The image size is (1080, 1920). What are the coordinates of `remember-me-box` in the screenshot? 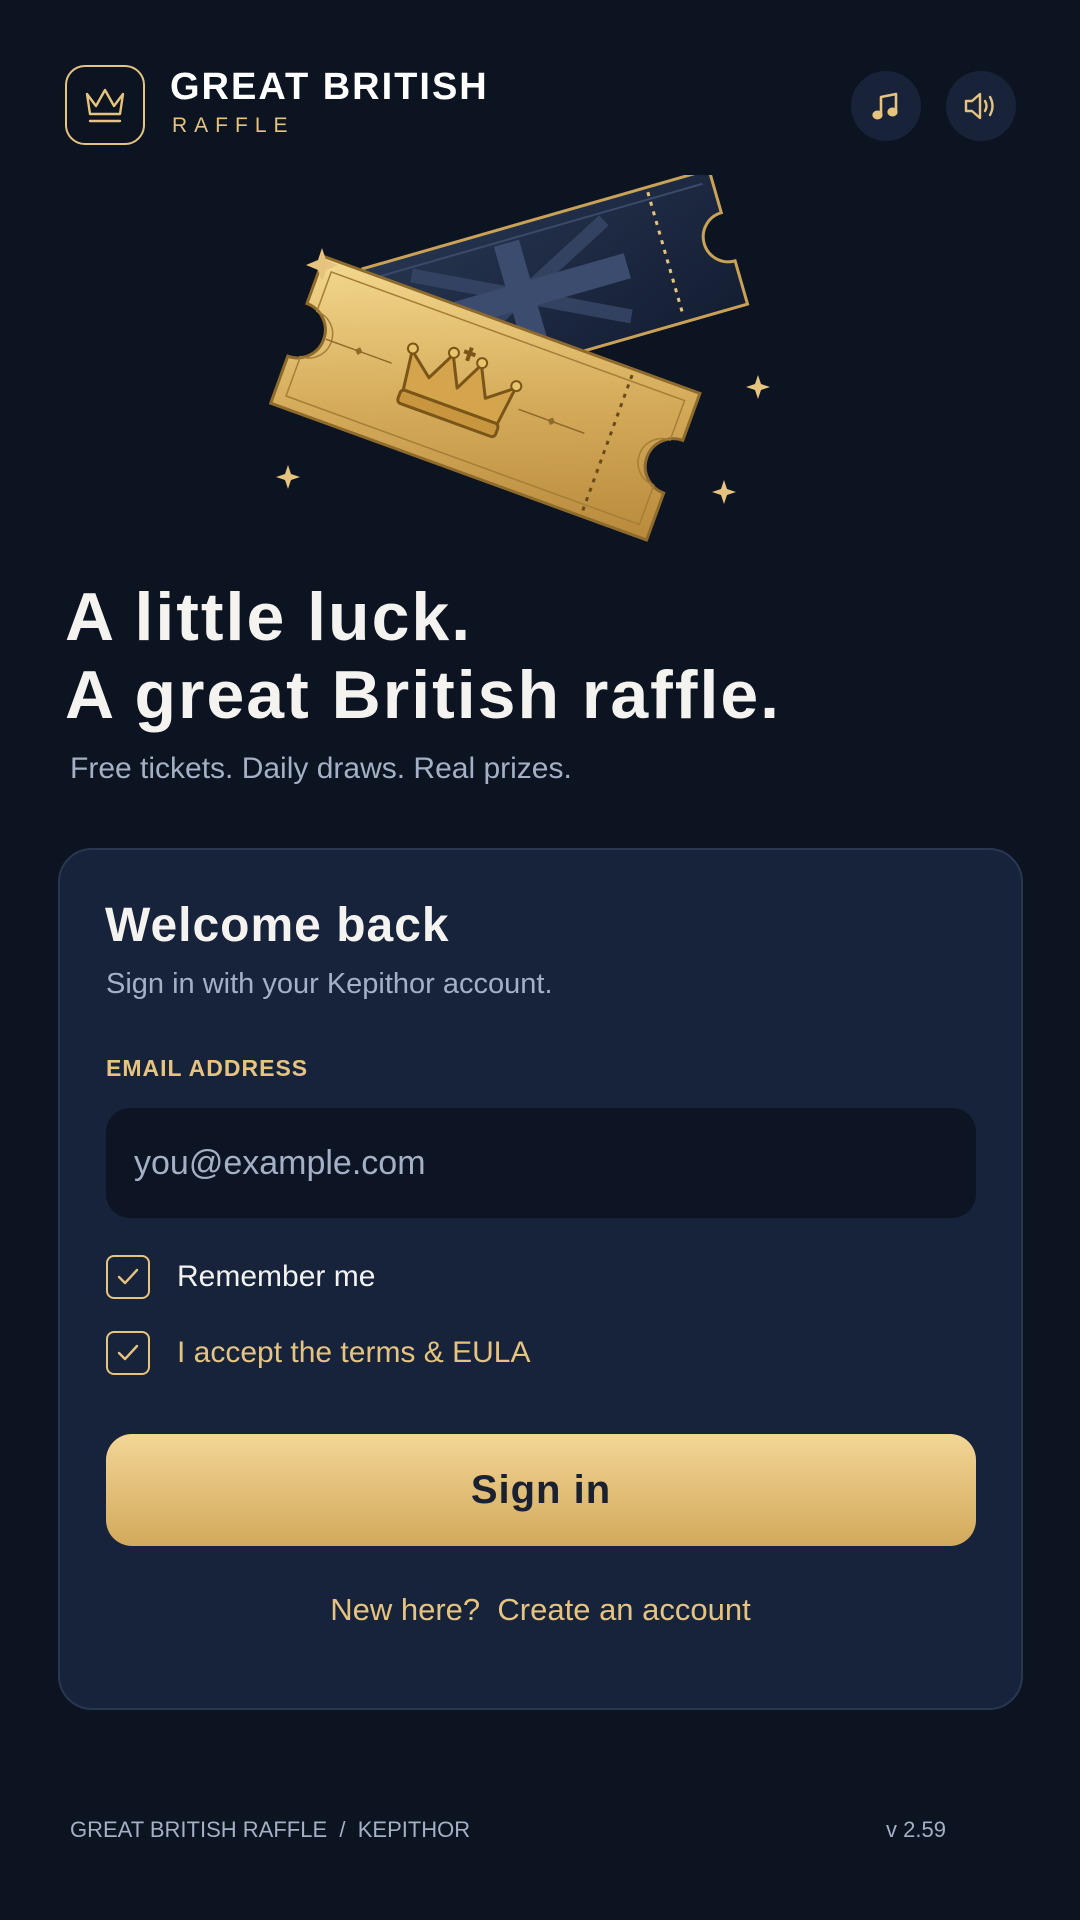 It's located at (128, 1277).